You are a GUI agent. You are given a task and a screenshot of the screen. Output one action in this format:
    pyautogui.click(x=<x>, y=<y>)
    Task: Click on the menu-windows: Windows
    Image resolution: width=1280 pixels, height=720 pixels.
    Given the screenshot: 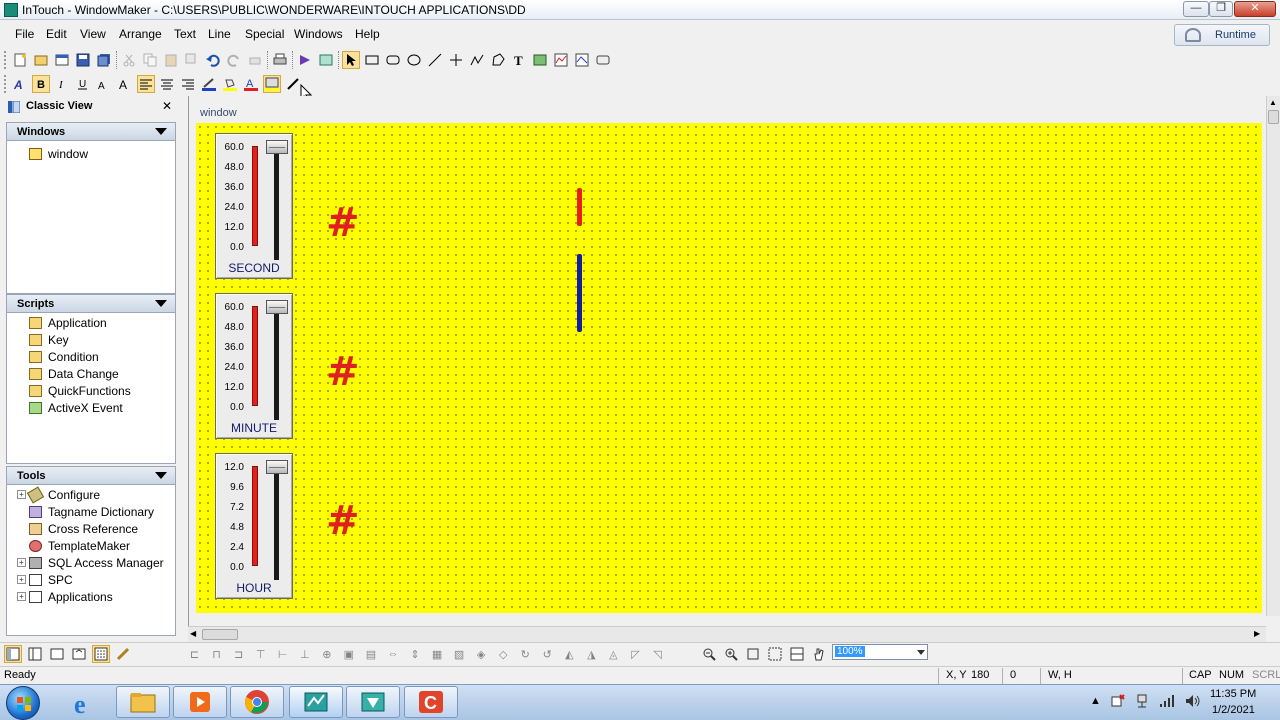 What is the action you would take?
    pyautogui.click(x=318, y=34)
    